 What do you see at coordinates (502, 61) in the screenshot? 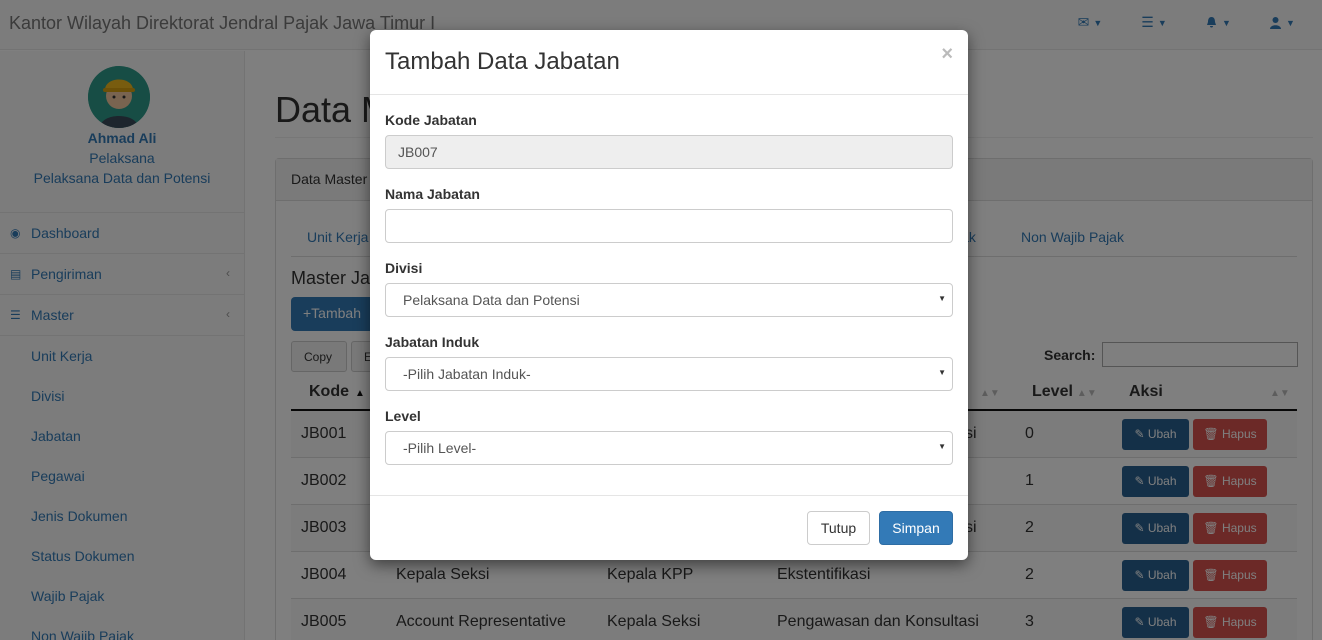
I see `modal-title: Tambah Data Jabatan` at bounding box center [502, 61].